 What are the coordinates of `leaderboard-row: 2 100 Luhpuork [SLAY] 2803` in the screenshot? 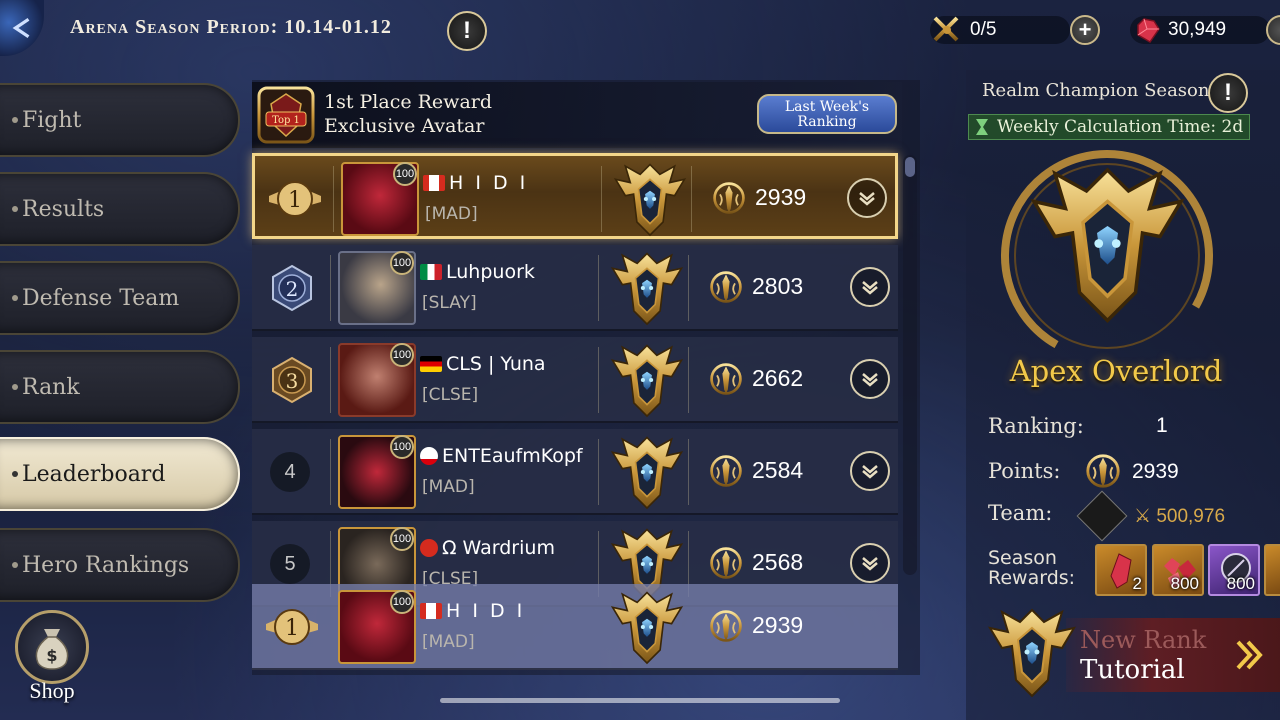 It's located at (575, 288).